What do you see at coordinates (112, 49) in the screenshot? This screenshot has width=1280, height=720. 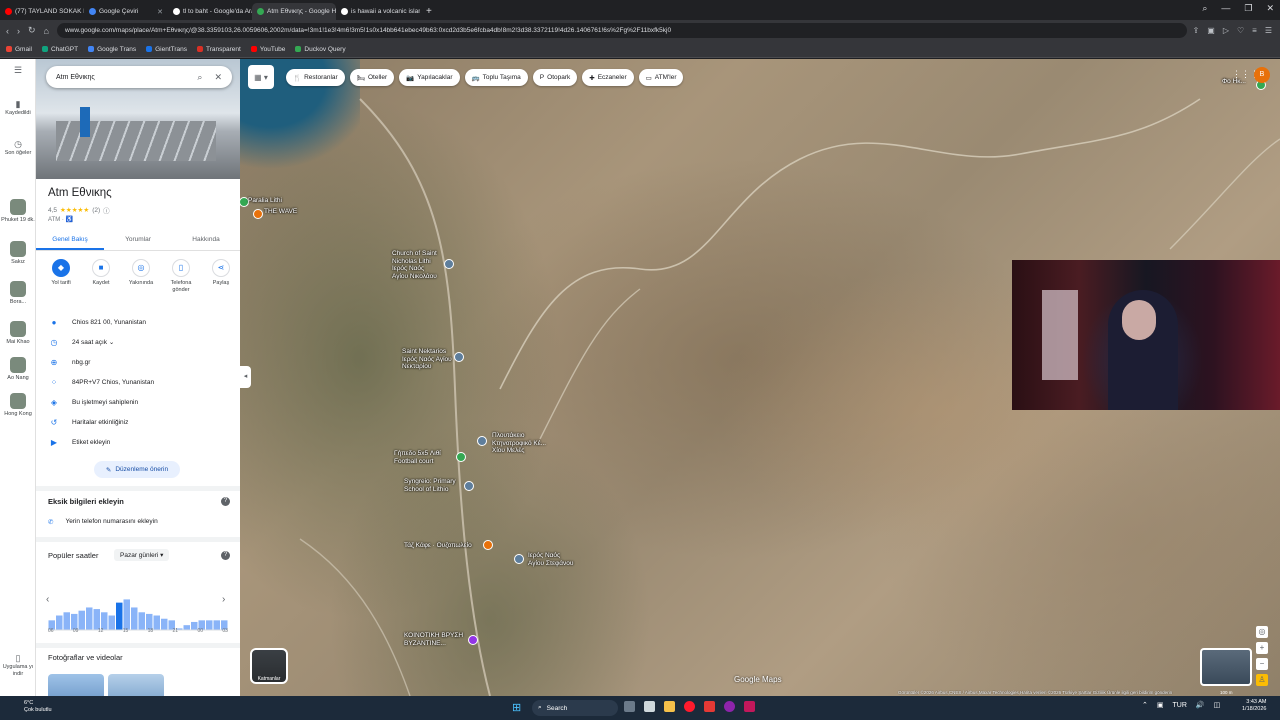 I see `bookmark-item: Google Trans` at bounding box center [112, 49].